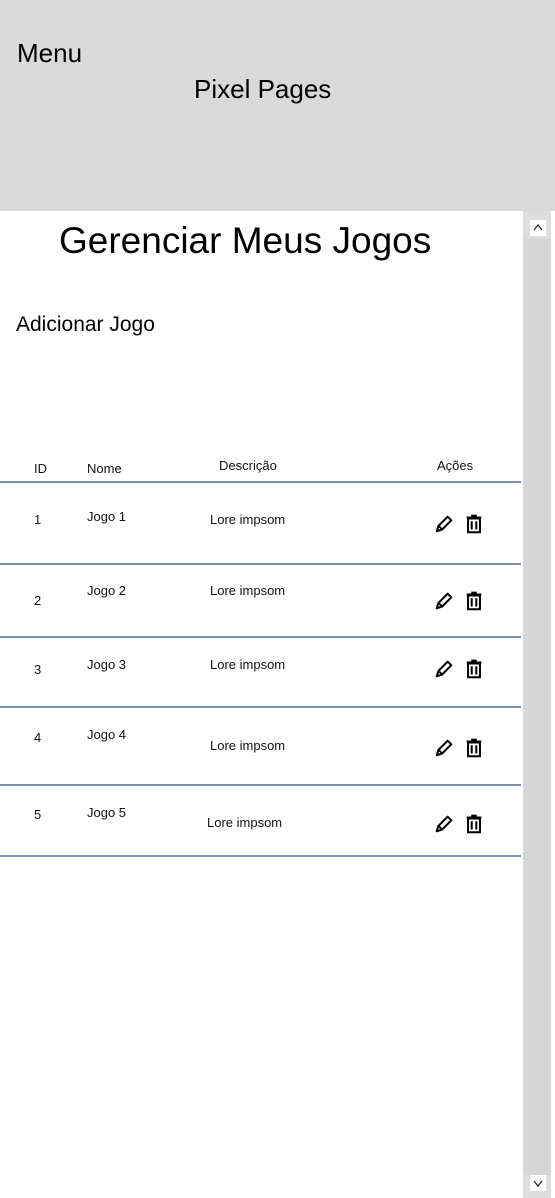 This screenshot has height=1198, width=555. I want to click on row-1-id: 1, so click(38, 519).